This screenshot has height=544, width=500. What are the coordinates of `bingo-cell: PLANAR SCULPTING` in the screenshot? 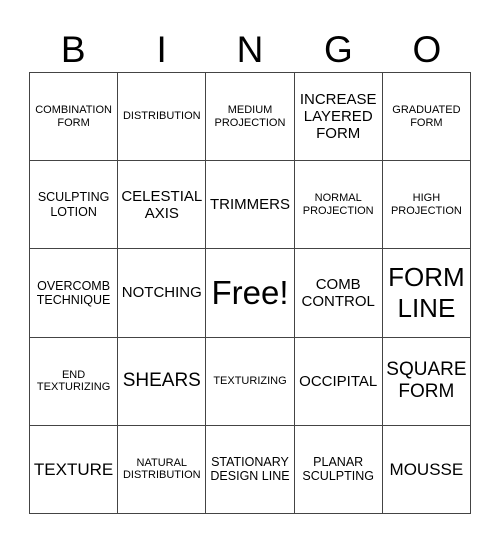 It's located at (338, 469).